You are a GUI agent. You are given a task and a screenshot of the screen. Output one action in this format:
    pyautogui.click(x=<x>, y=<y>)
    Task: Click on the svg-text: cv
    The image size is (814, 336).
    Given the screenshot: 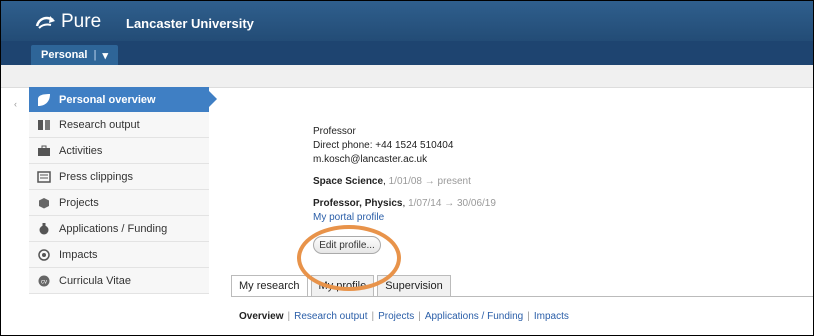 What is the action you would take?
    pyautogui.click(x=44, y=282)
    